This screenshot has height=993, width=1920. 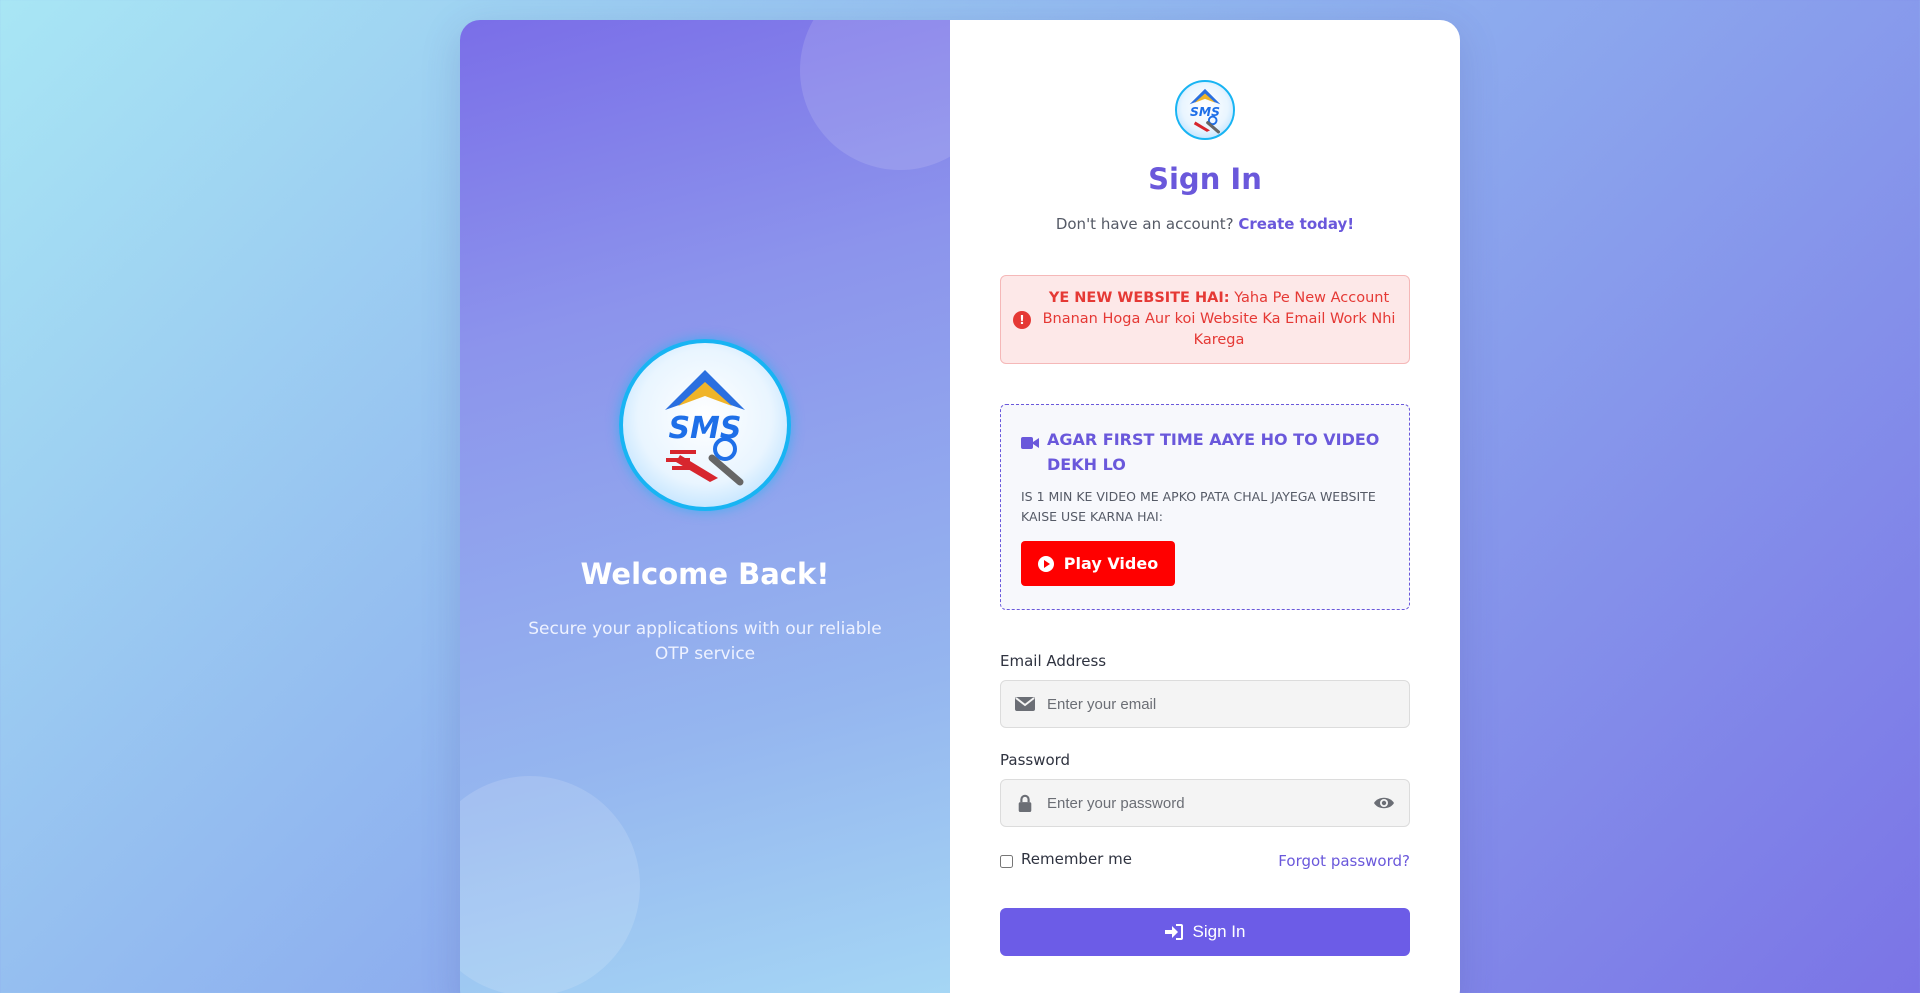 What do you see at coordinates (1030, 443) in the screenshot?
I see `video-camera-icon` at bounding box center [1030, 443].